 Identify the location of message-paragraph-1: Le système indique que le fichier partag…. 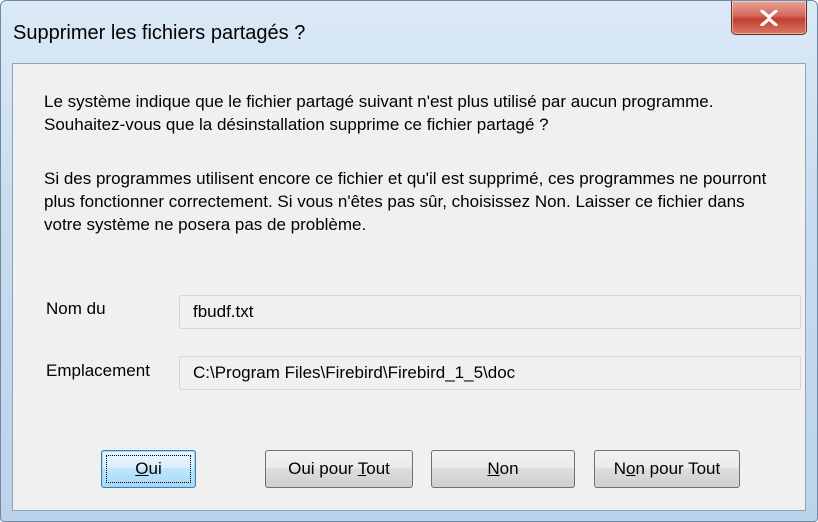
(379, 113).